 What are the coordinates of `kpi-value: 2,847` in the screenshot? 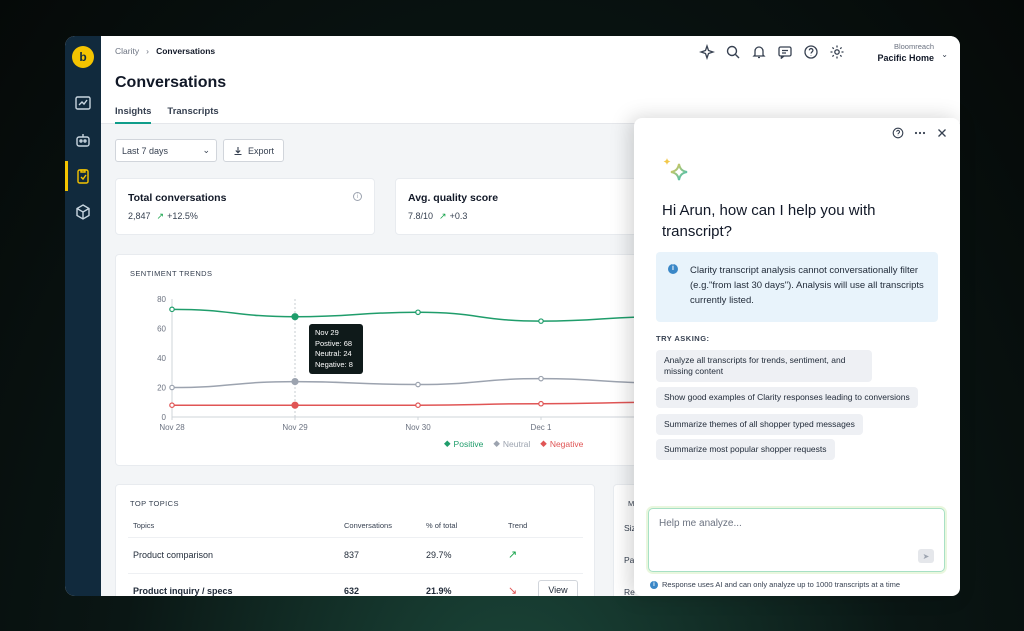 It's located at (139, 216).